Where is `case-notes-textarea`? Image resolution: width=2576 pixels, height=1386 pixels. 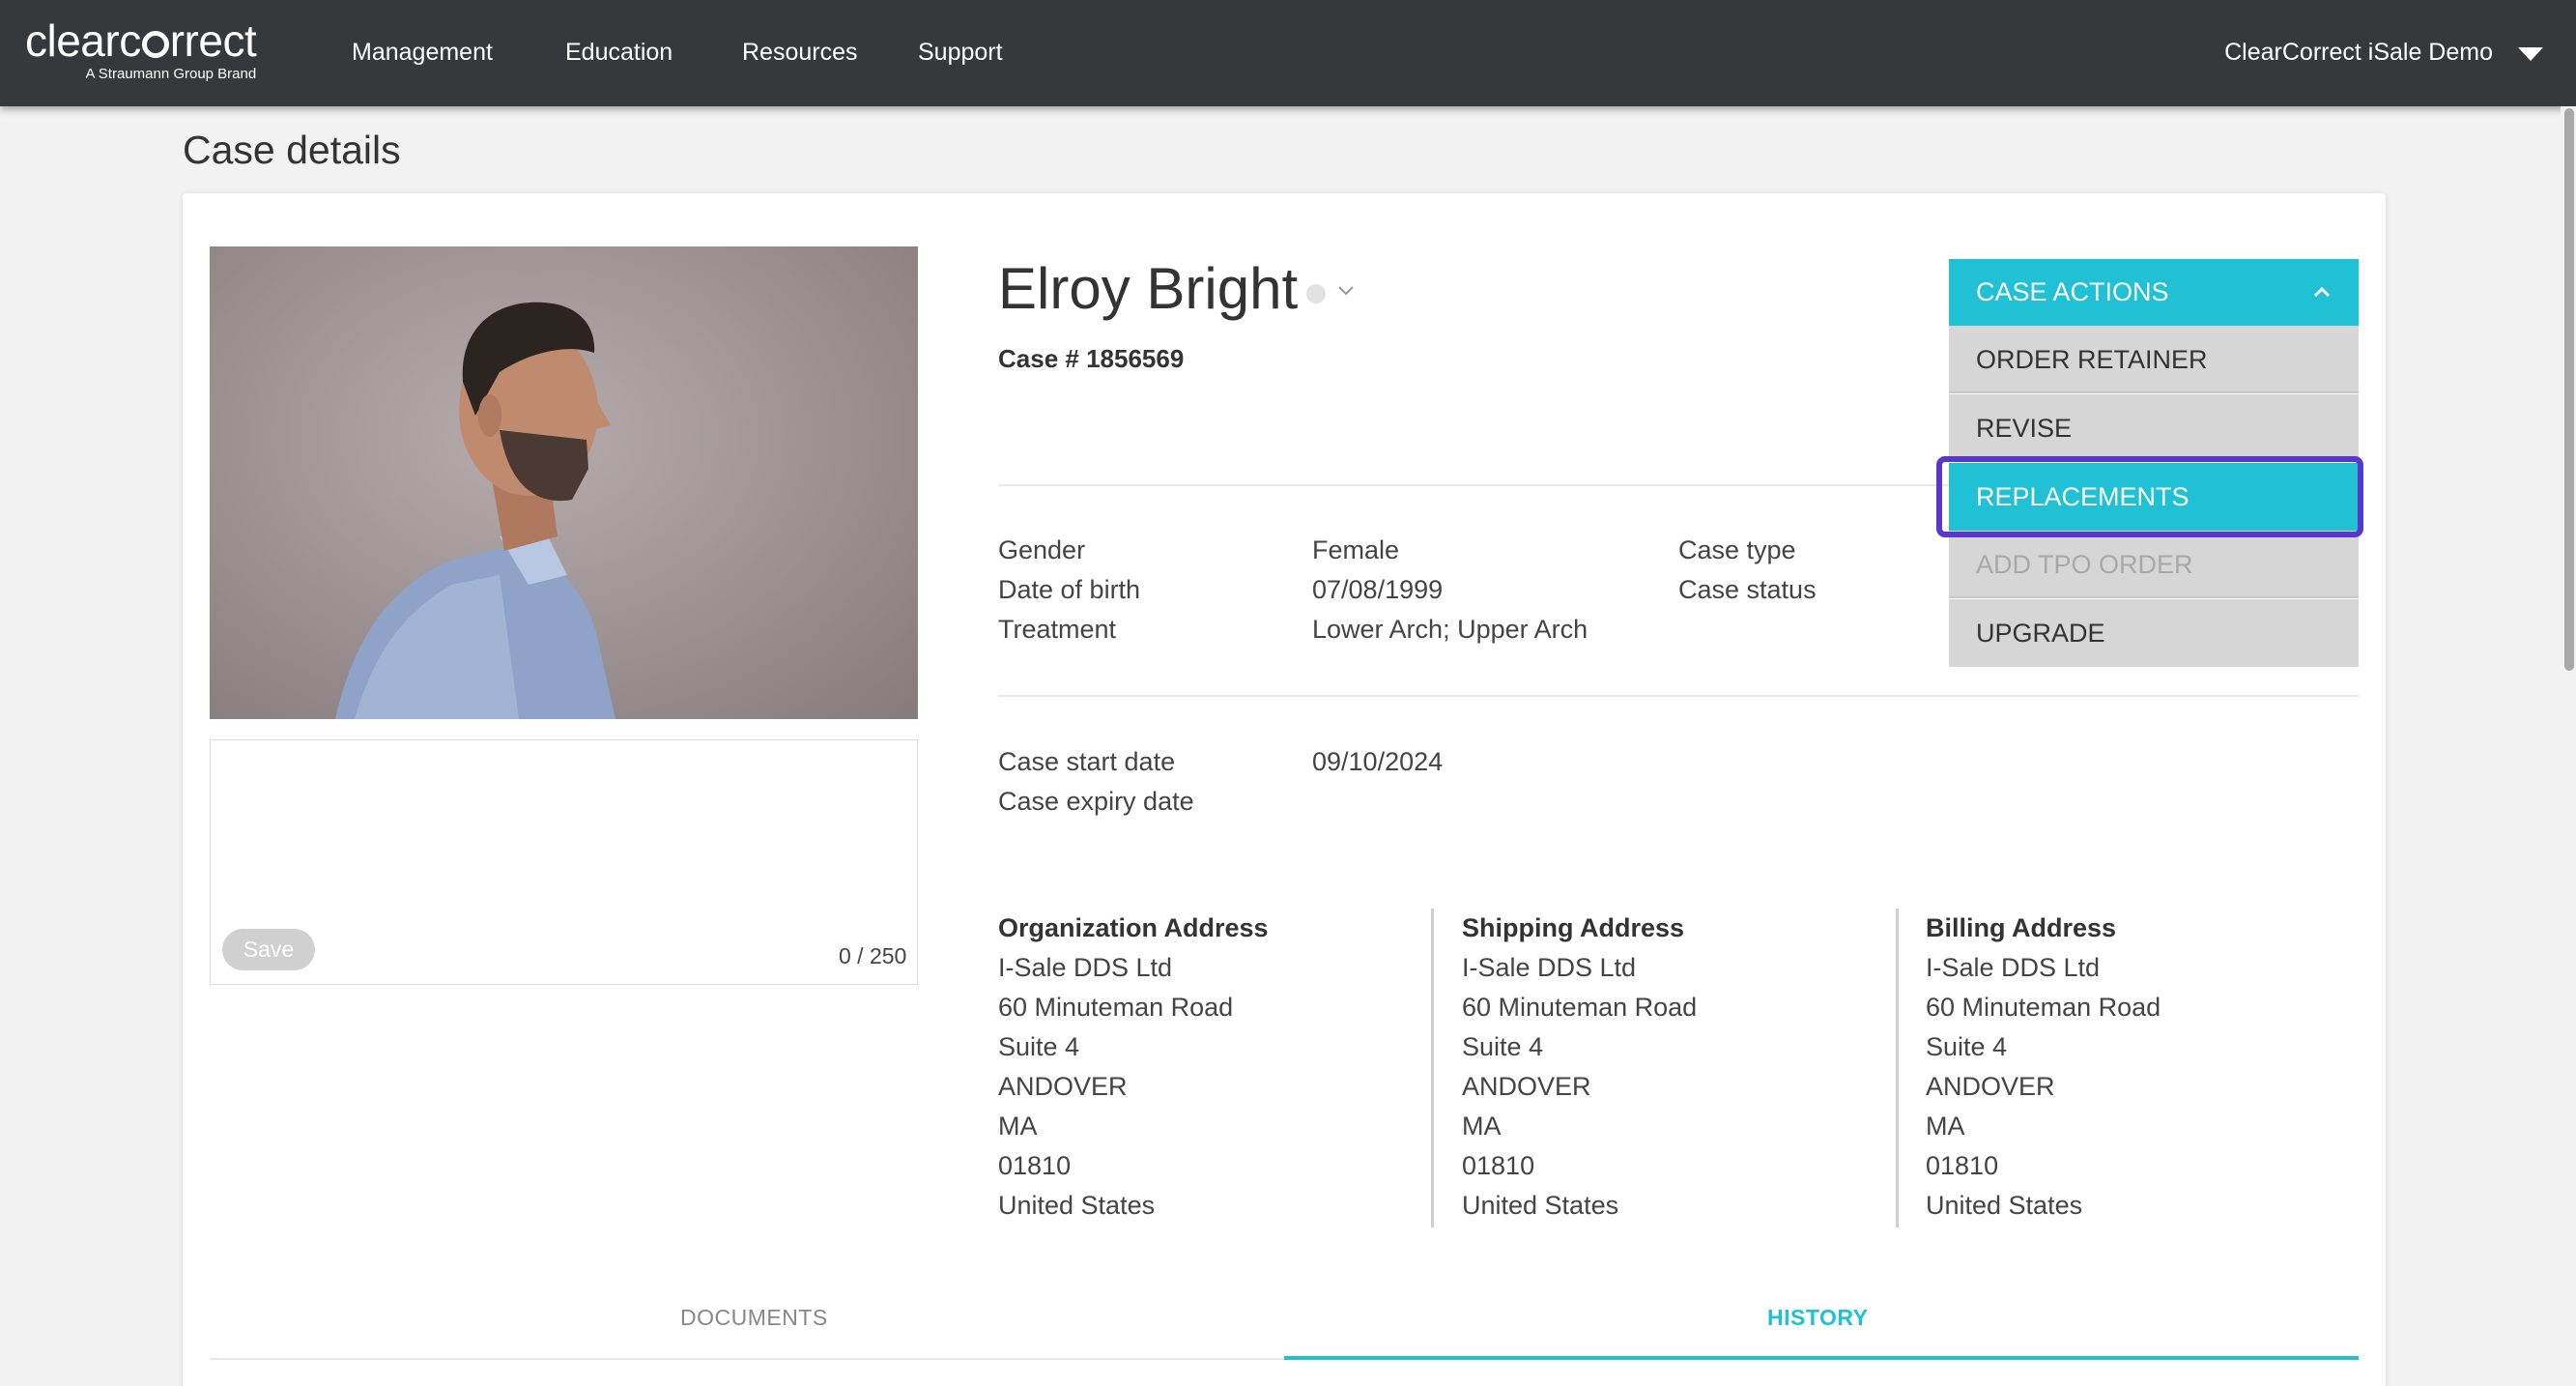
case-notes-textarea is located at coordinates (564, 862).